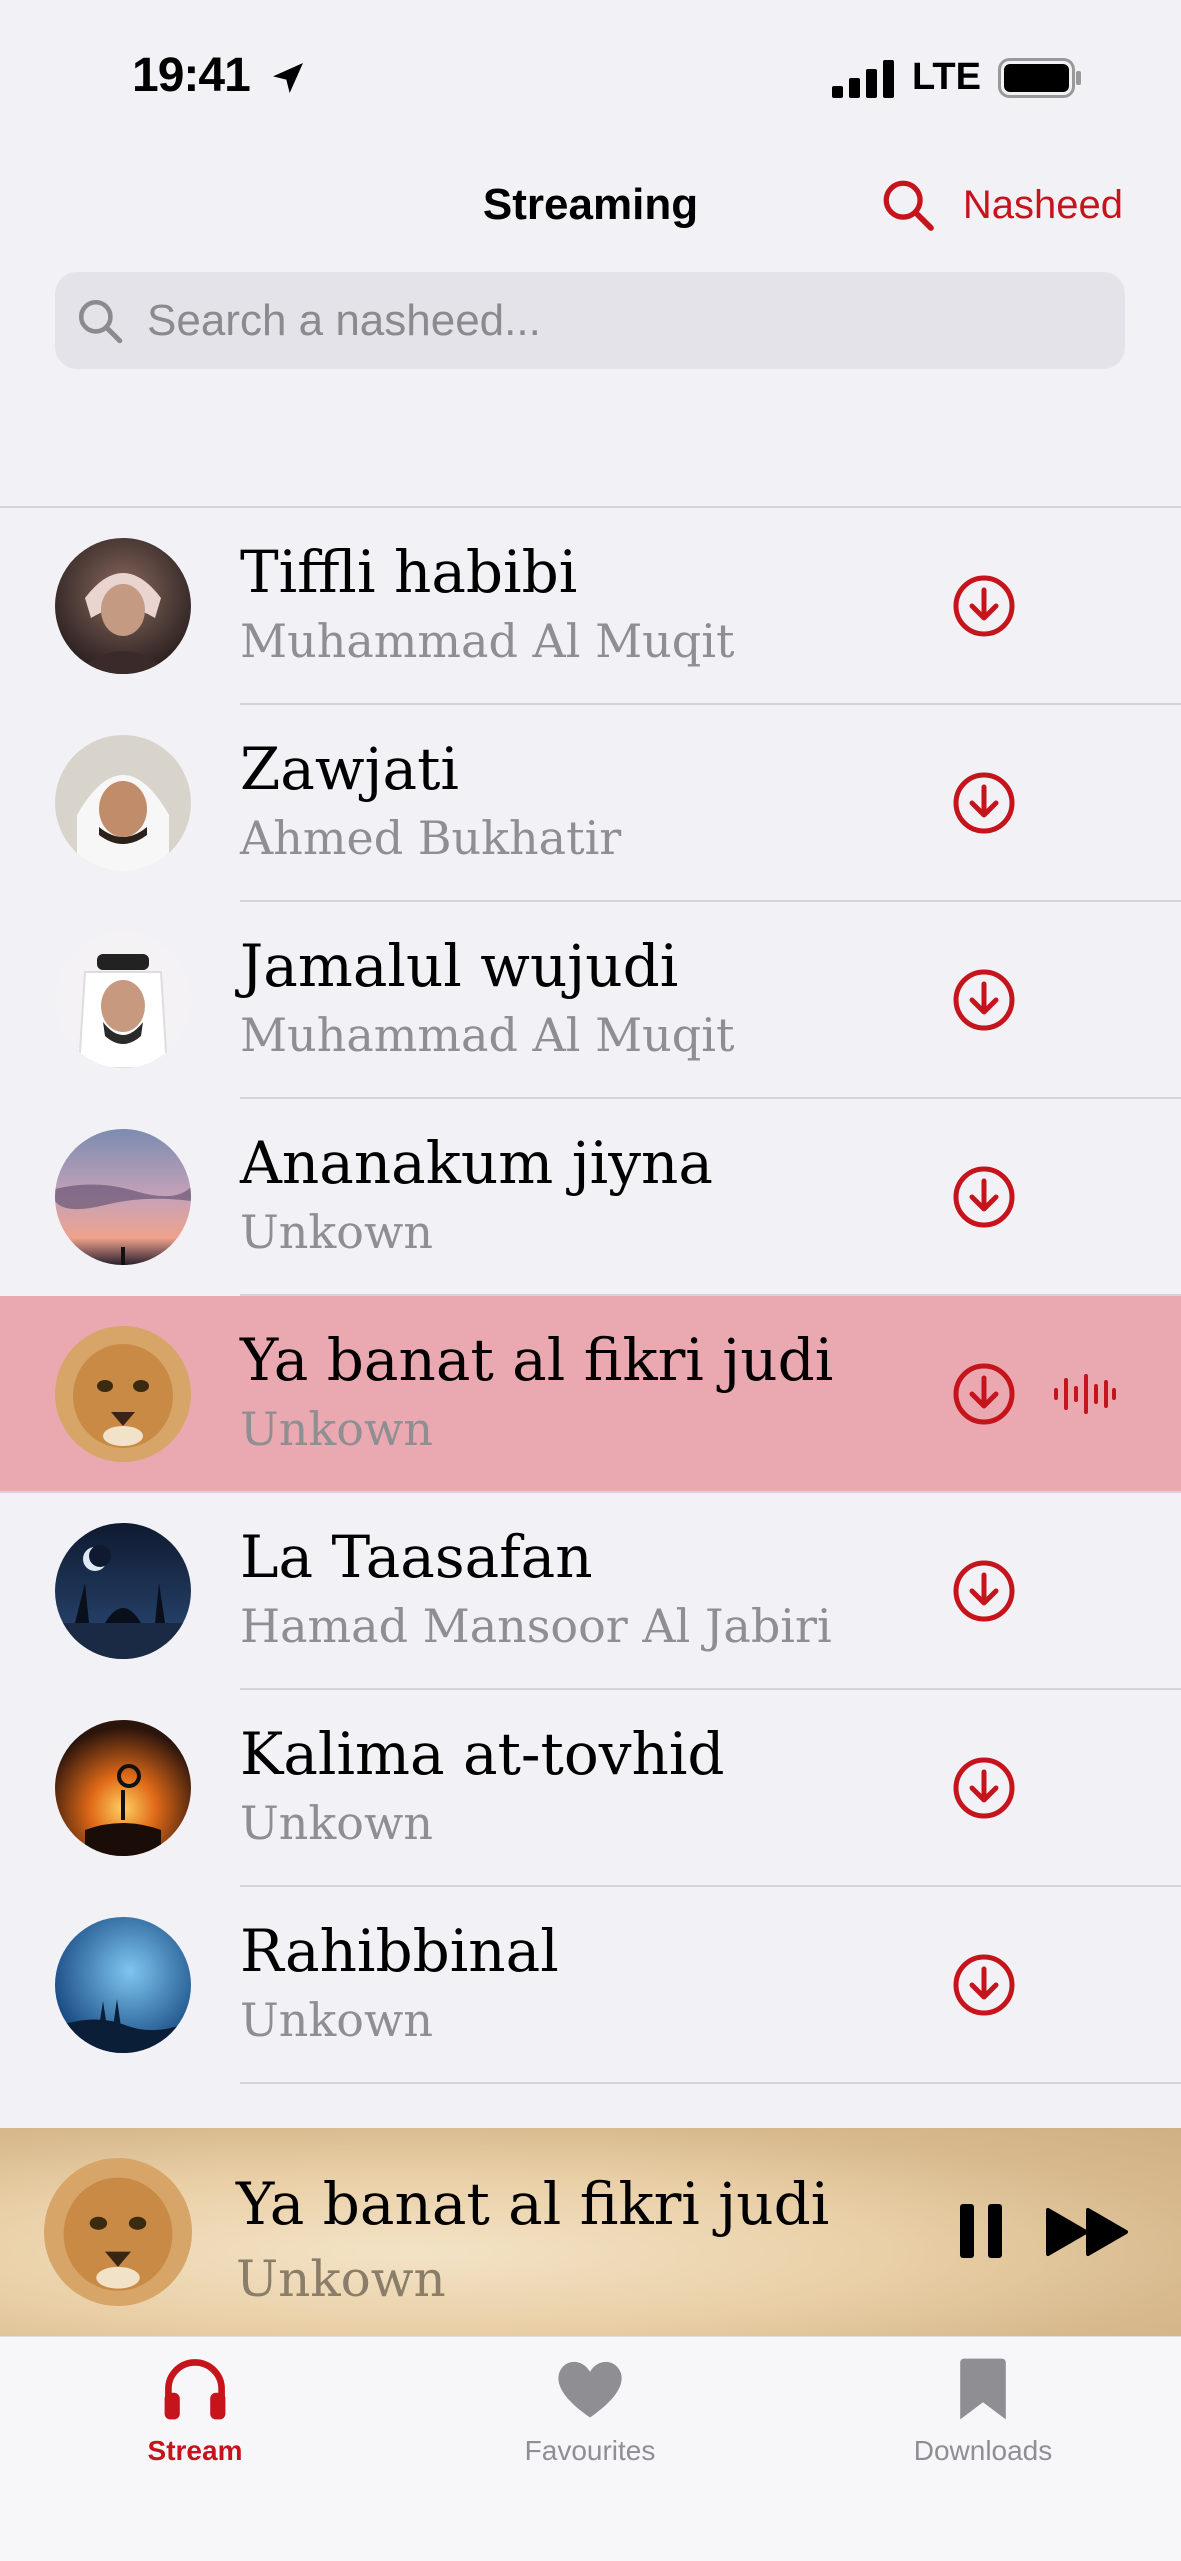 This screenshot has width=1181, height=2561. Describe the element at coordinates (710, 2083) in the screenshot. I see `row-divider` at that location.